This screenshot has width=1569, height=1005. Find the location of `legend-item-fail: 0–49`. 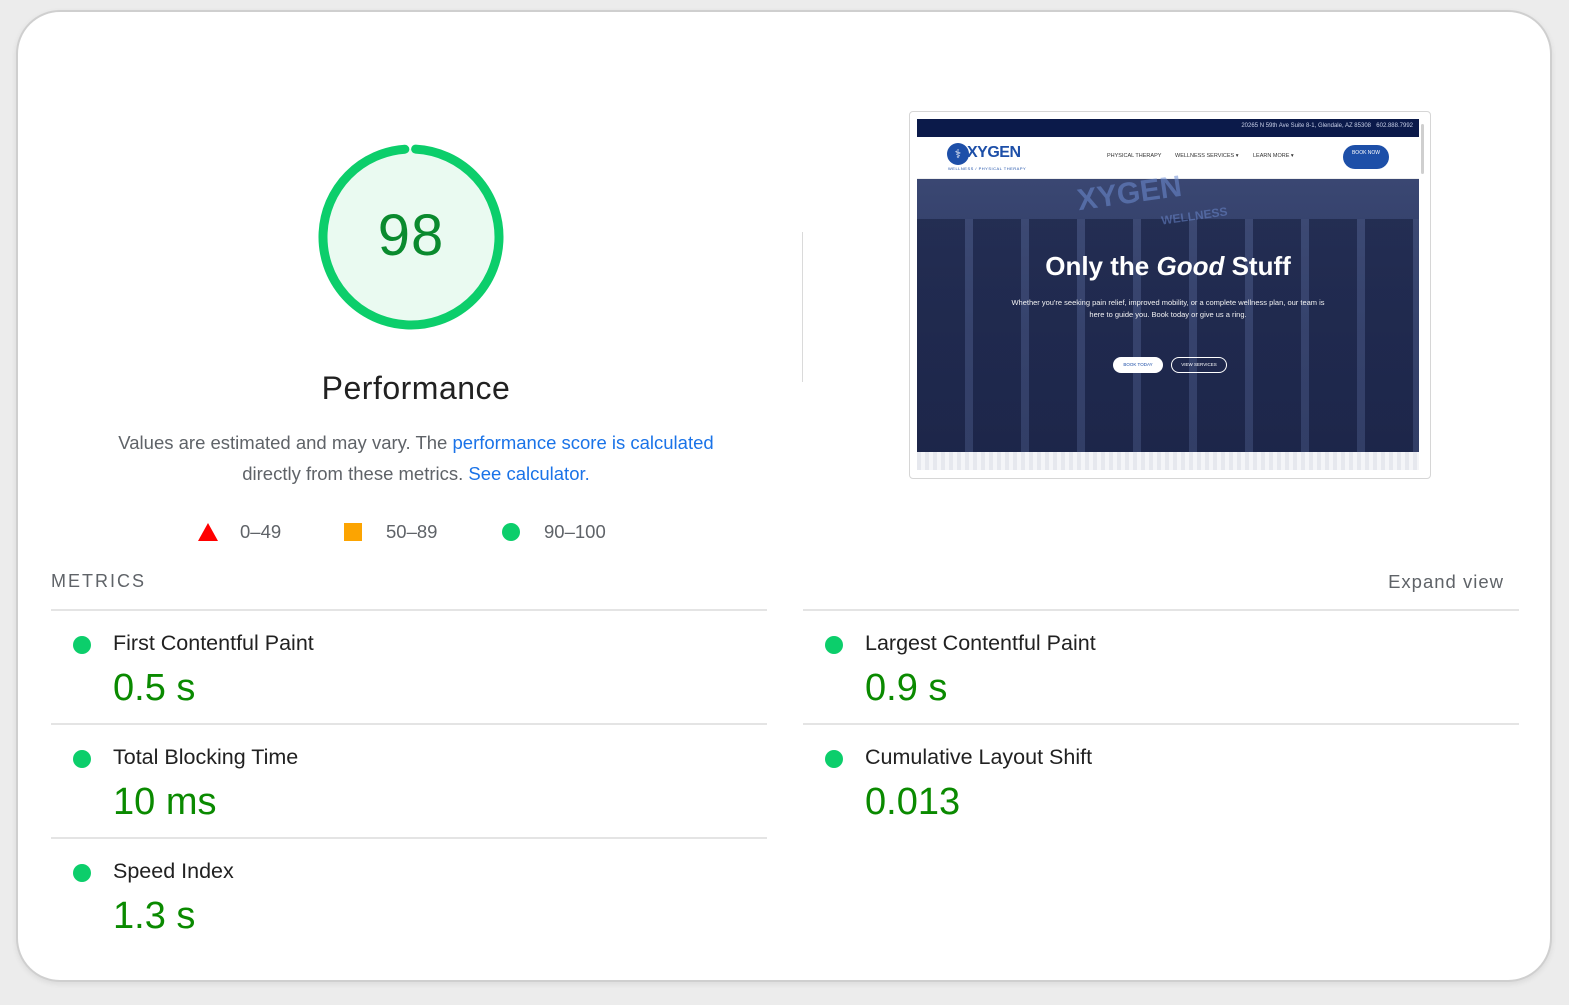

legend-item-fail: 0–49 is located at coordinates (239, 532).